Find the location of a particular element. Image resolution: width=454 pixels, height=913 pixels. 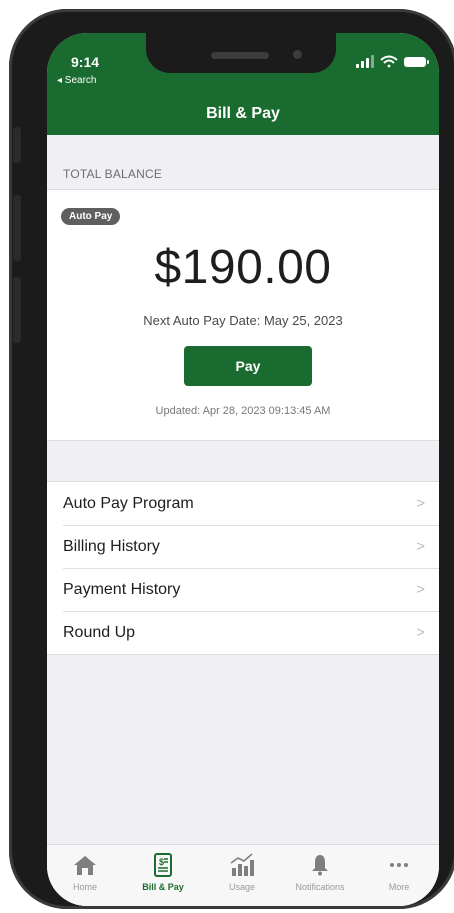

menu-item-payment-history: Payment History > is located at coordinates (243, 589).